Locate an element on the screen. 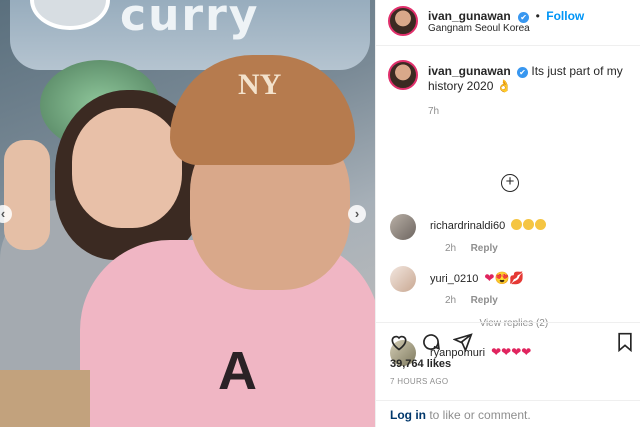  share-icon is located at coordinates (463, 342).